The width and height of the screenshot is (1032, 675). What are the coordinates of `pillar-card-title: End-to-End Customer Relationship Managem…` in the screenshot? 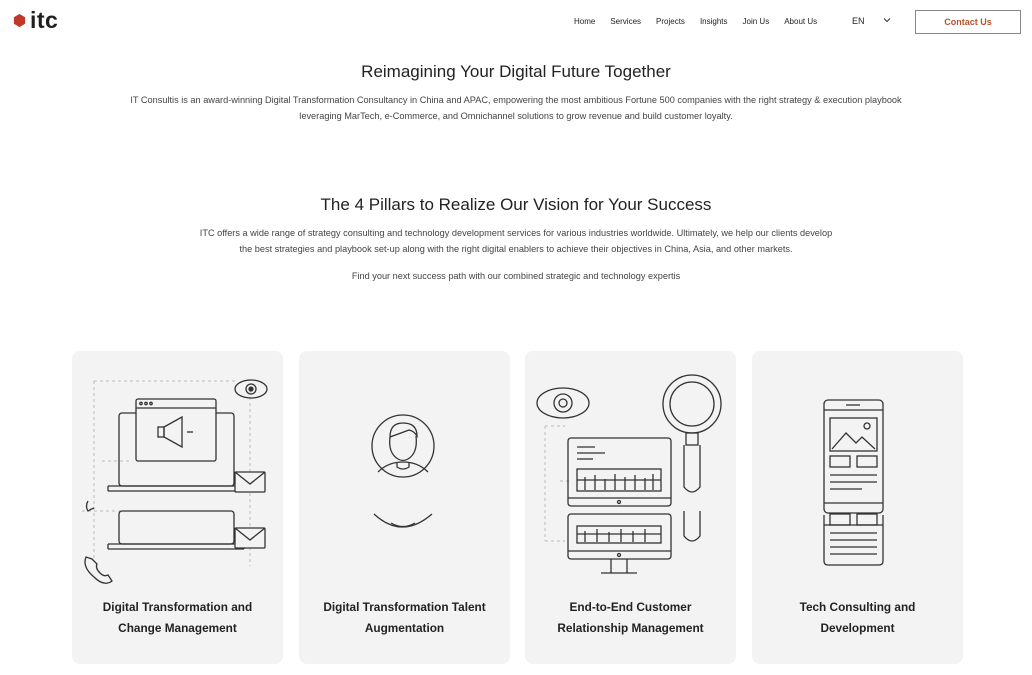 It's located at (630, 618).